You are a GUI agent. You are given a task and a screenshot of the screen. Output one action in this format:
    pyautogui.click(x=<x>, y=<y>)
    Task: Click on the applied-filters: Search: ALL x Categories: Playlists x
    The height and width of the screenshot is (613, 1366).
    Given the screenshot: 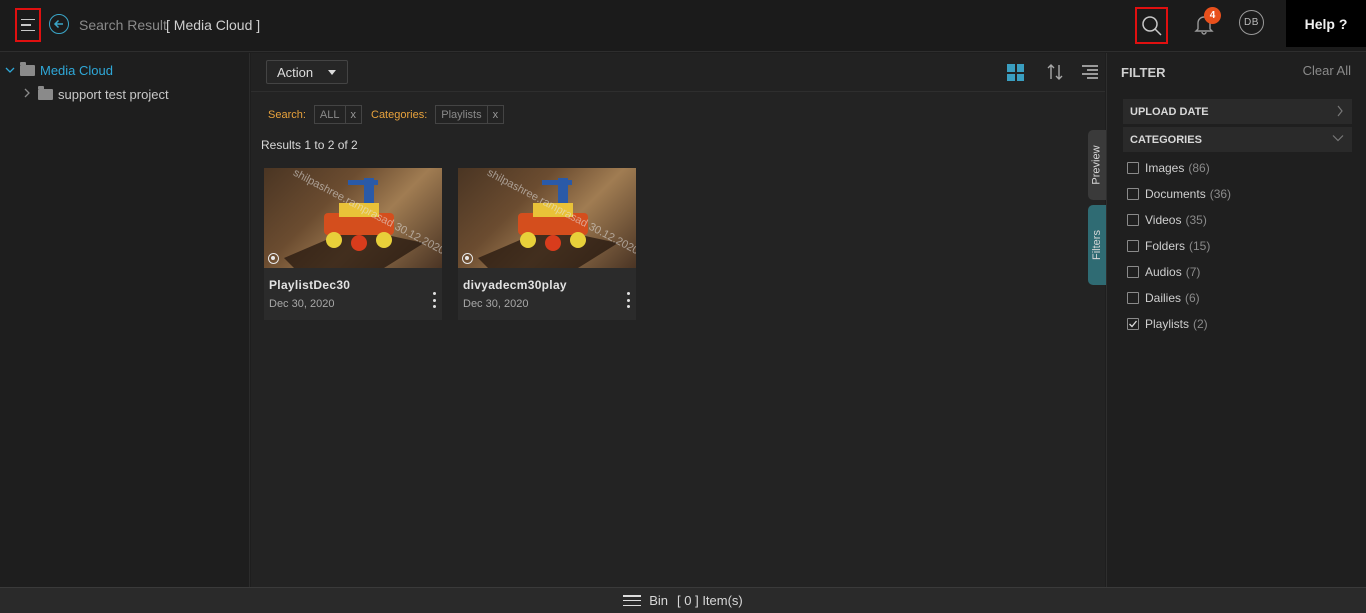 What is the action you would take?
    pyautogui.click(x=390, y=114)
    